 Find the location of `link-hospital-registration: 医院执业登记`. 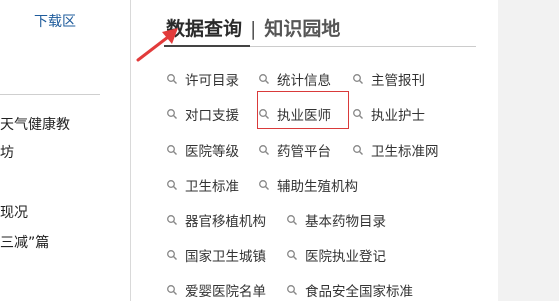

link-hospital-registration: 医院执业登记 is located at coordinates (336, 255).